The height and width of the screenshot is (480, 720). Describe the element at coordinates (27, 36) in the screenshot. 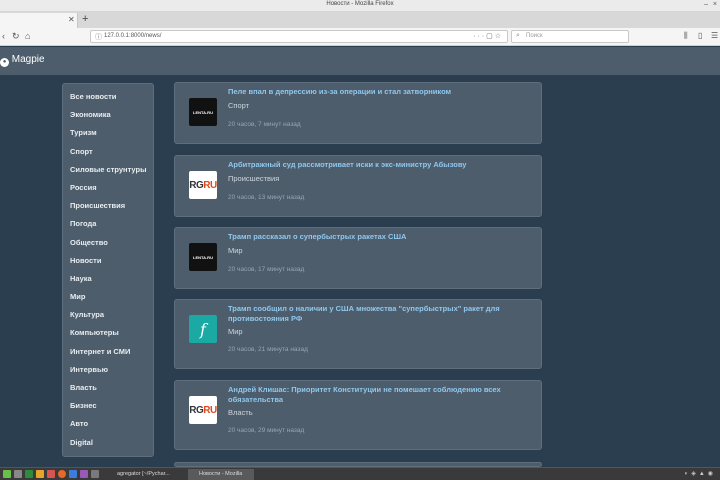

I see `home-icon: ⌂` at that location.